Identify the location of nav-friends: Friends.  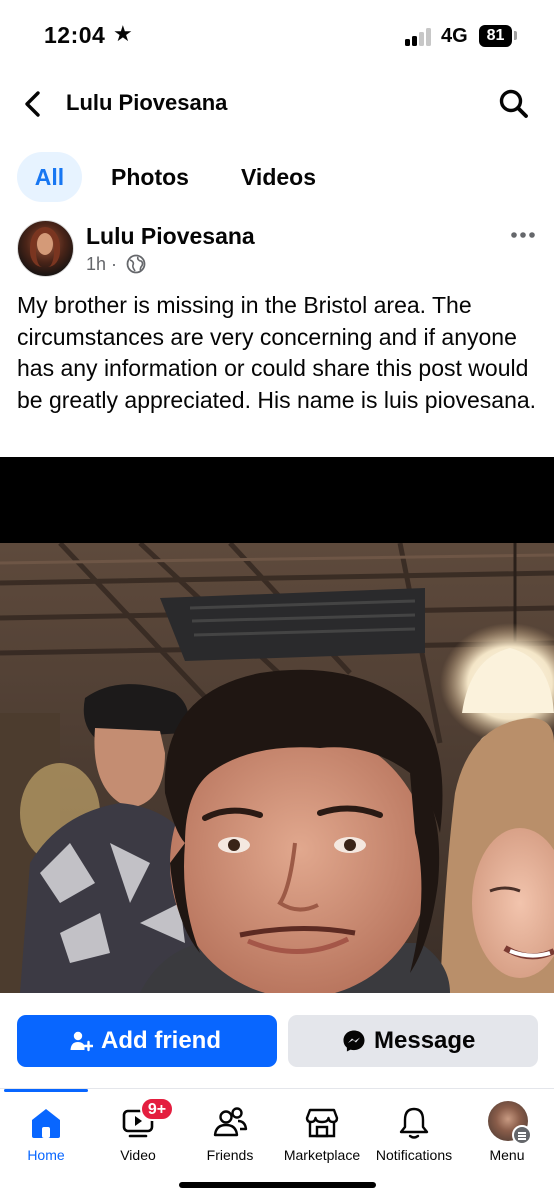
(230, 1134).